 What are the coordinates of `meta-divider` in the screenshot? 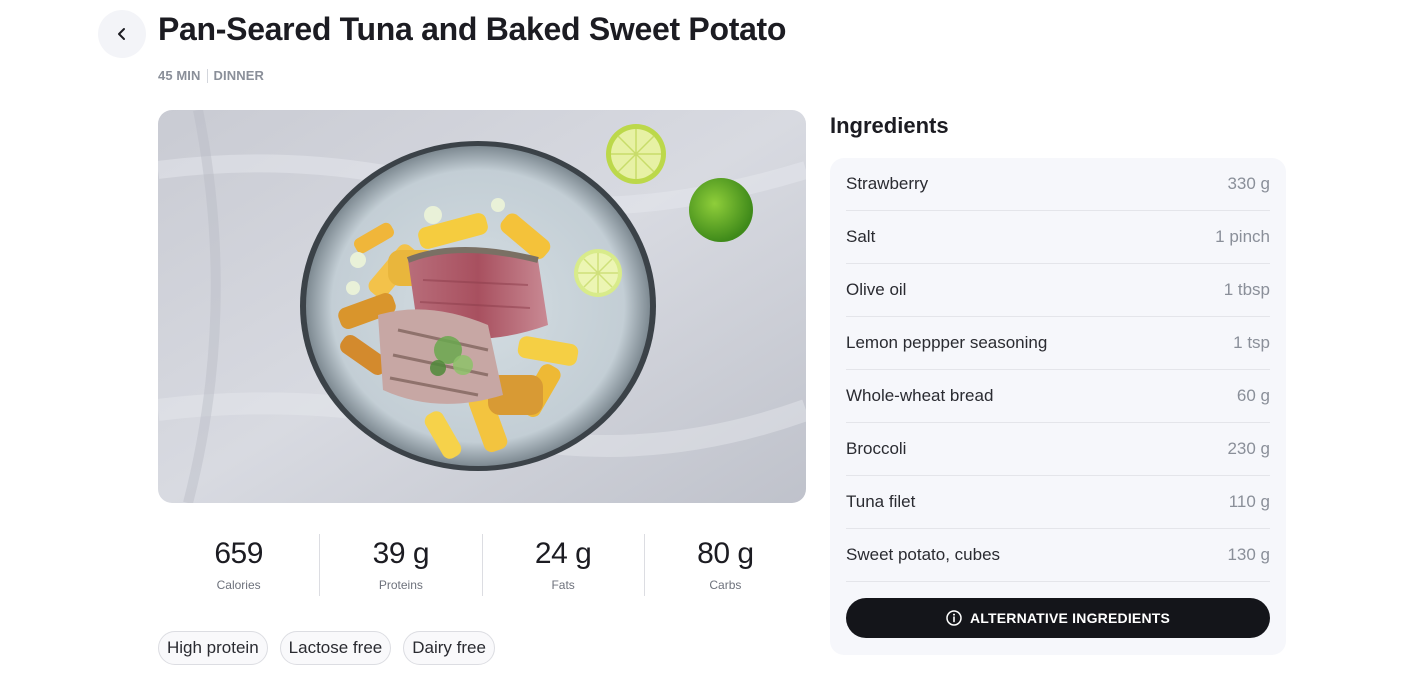 It's located at (207, 75).